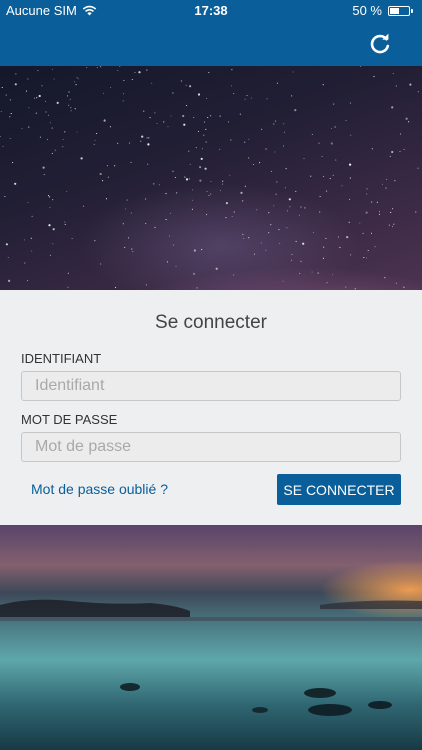 This screenshot has width=422, height=750. What do you see at coordinates (211, 44) in the screenshot?
I see `nav-bar` at bounding box center [211, 44].